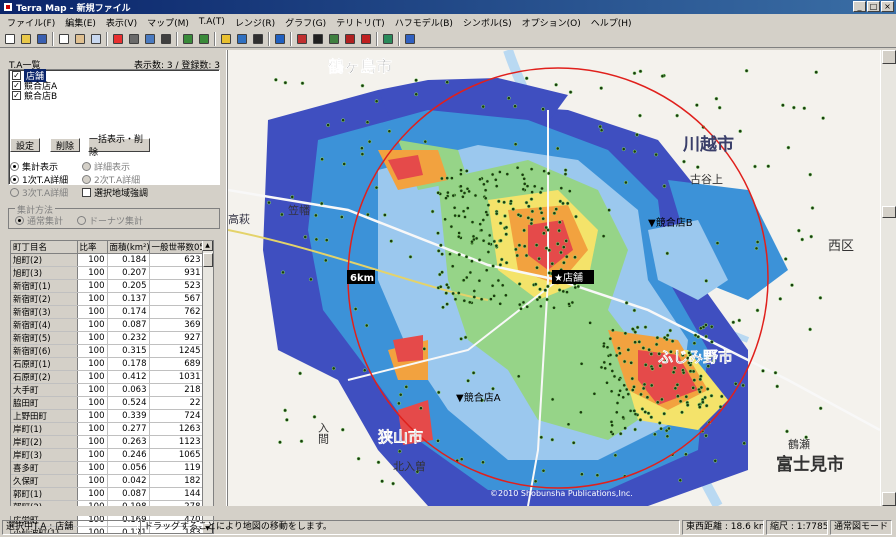 This screenshot has width=896, height=537. I want to click on open-folder-icon, so click(25, 38).